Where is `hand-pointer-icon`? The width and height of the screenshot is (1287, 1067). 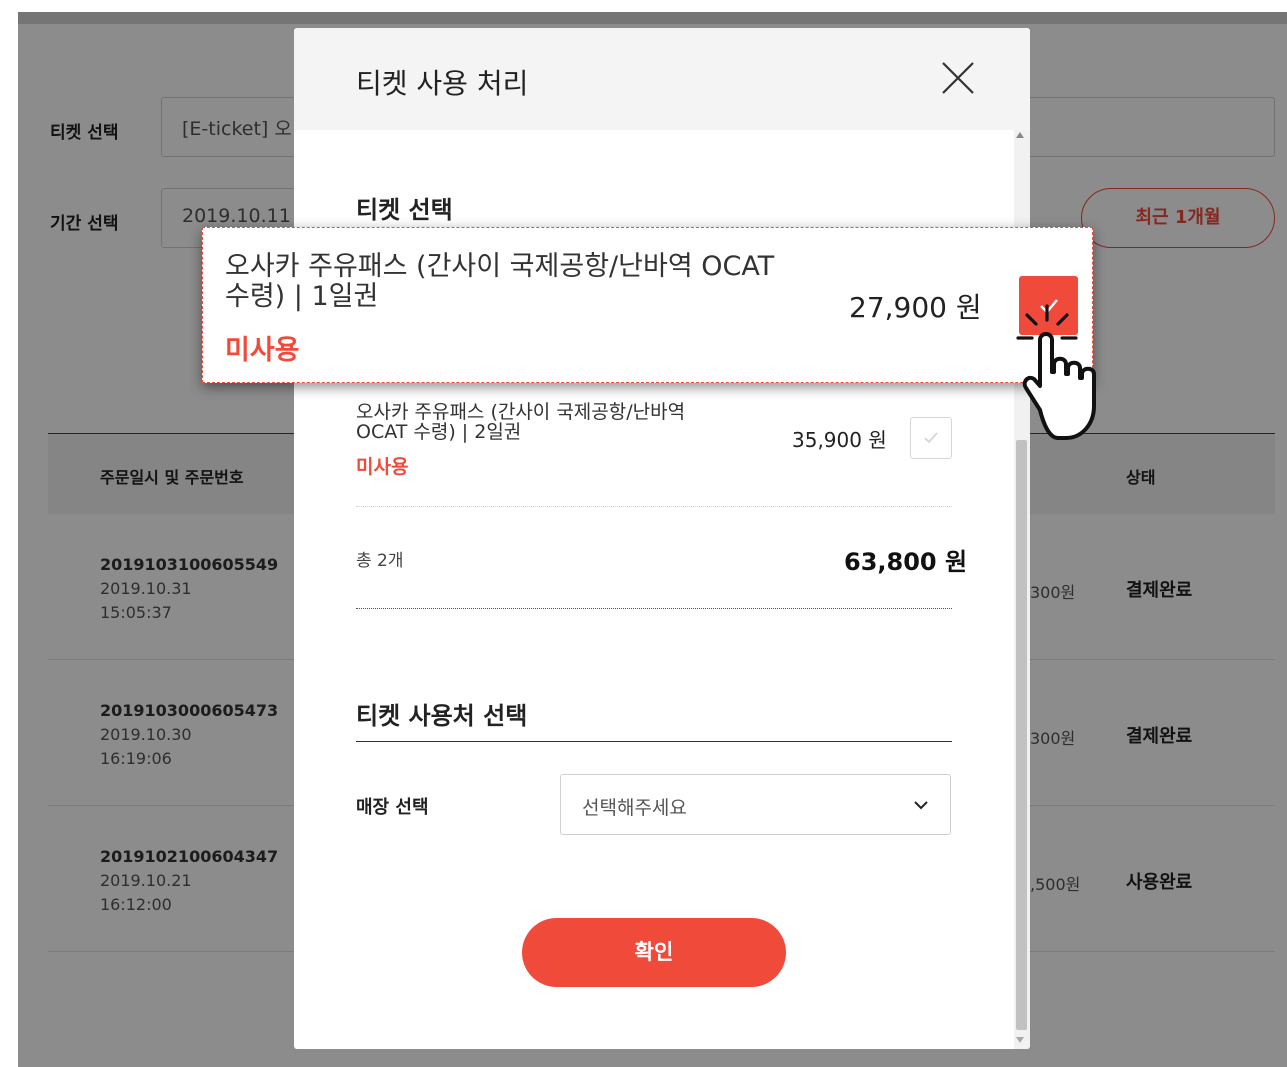
hand-pointer-icon is located at coordinates (1056, 372).